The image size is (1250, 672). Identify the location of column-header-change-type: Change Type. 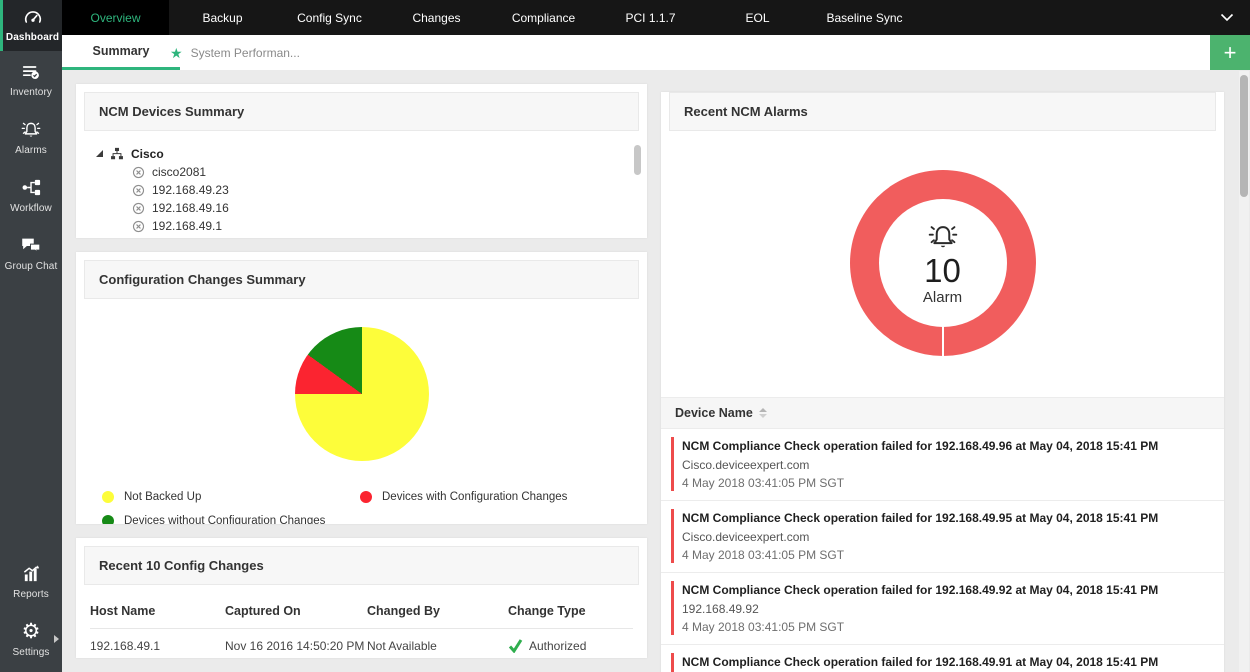
(570, 611).